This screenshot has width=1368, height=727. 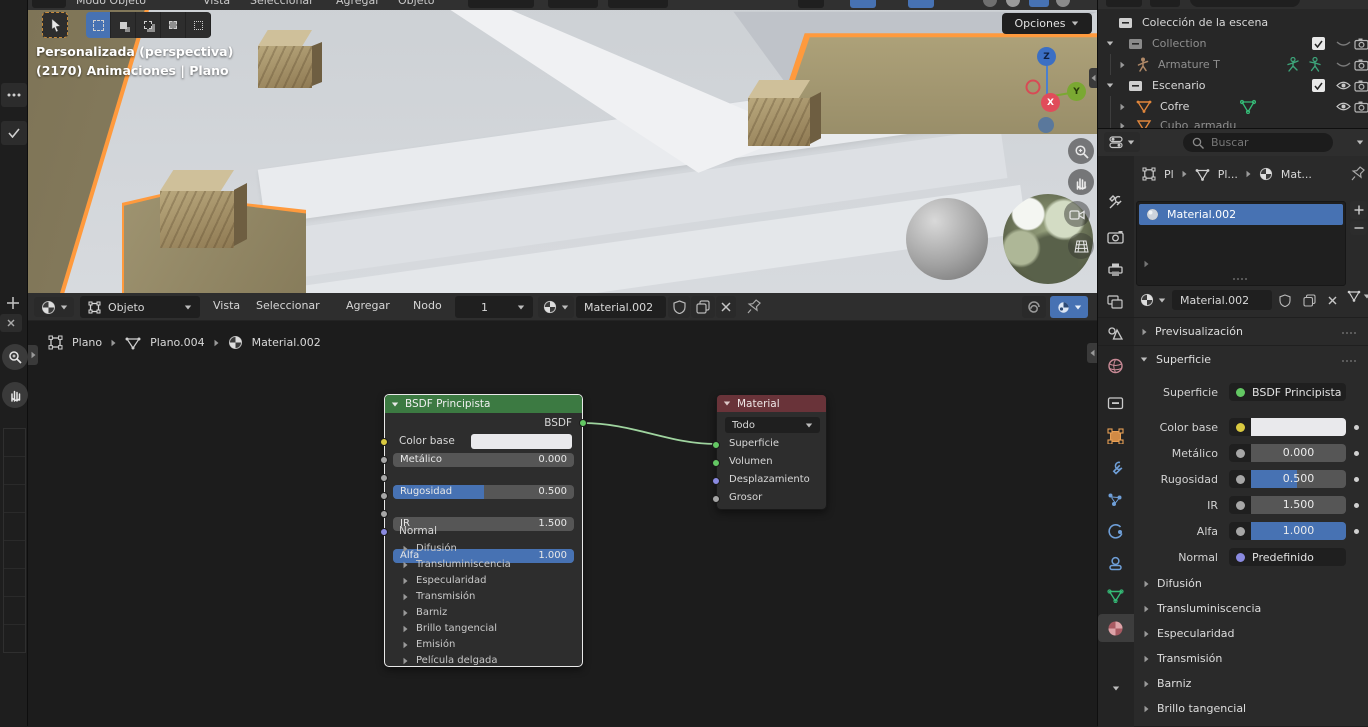 I want to click on menu-agregar: Agregar, so click(x=358, y=3).